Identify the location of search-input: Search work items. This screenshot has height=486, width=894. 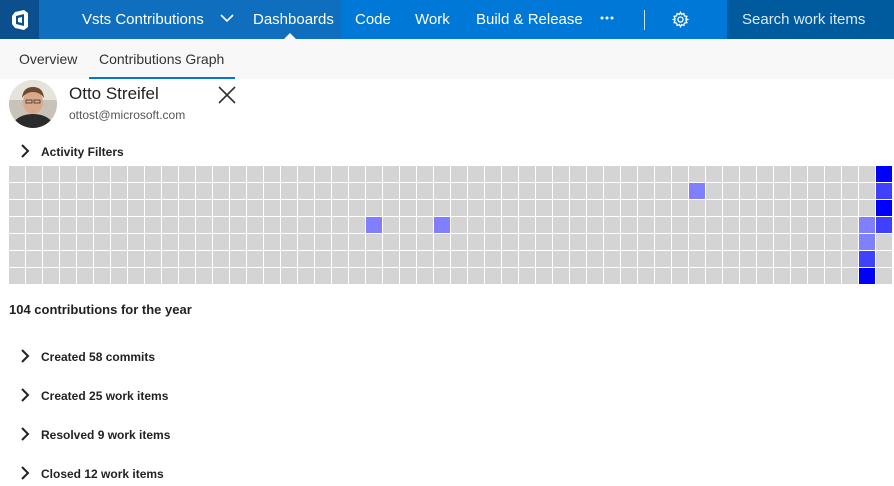
(810, 19).